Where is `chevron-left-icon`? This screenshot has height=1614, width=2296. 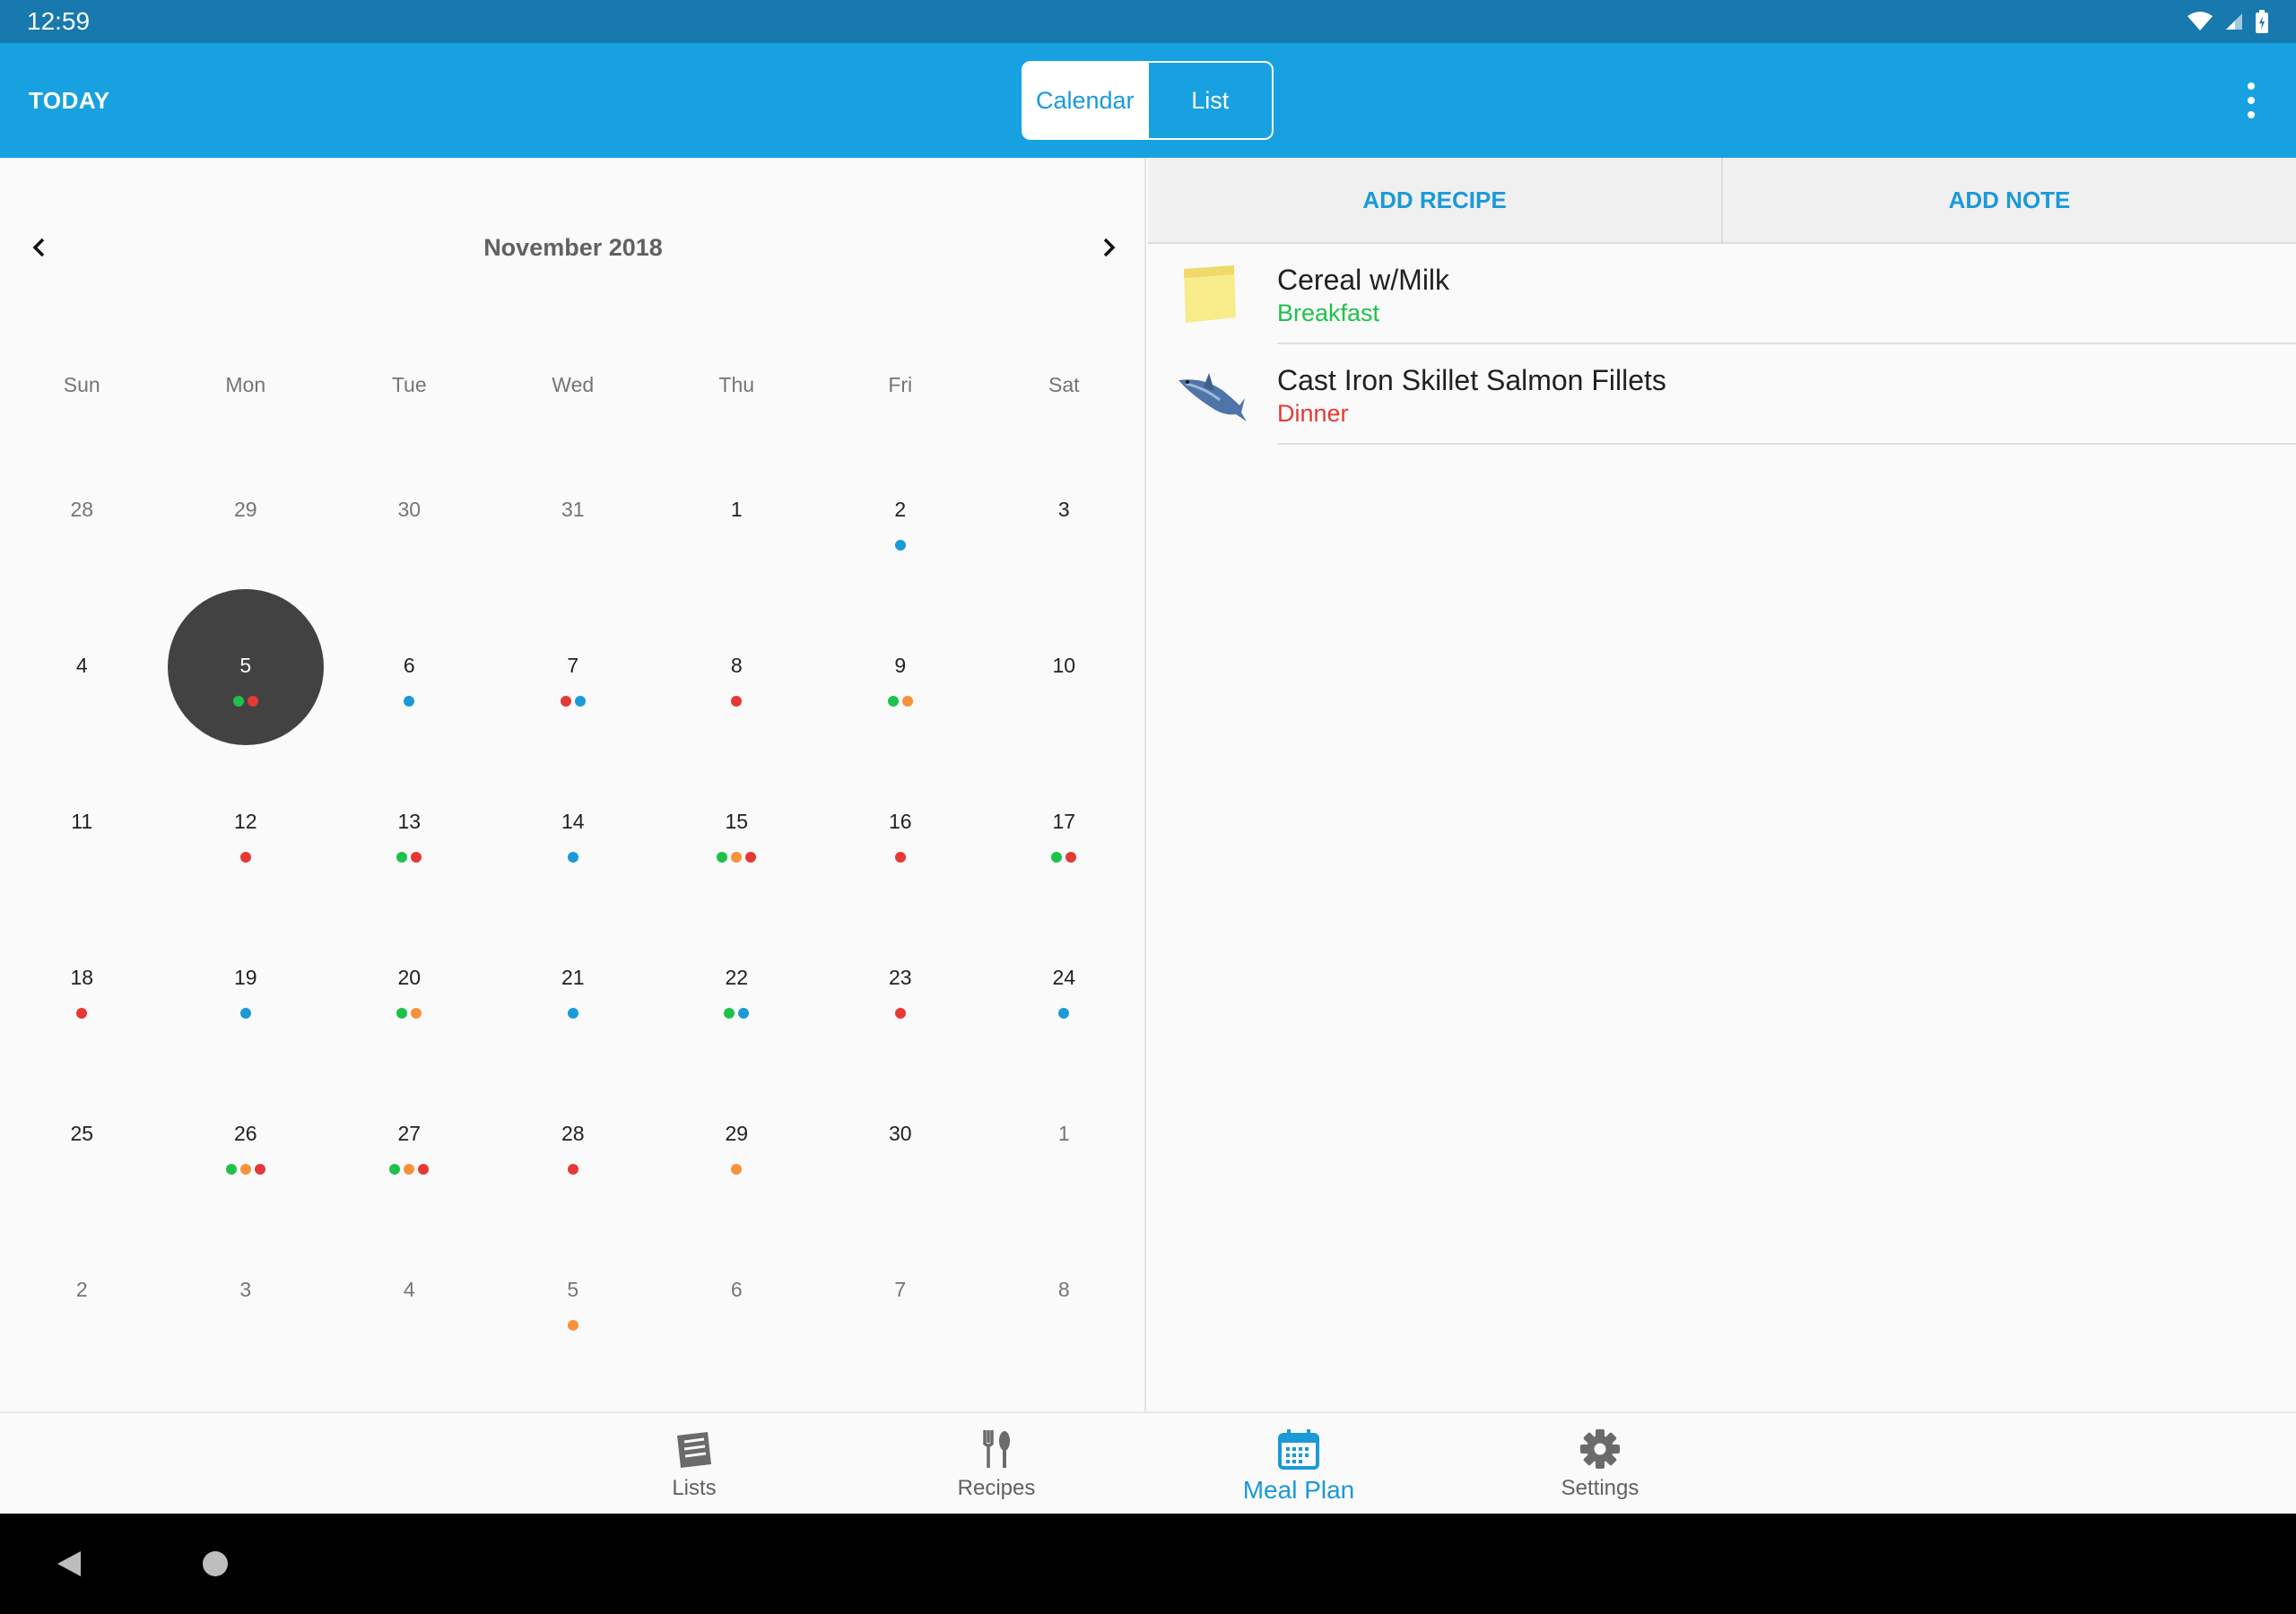 chevron-left-icon is located at coordinates (39, 247).